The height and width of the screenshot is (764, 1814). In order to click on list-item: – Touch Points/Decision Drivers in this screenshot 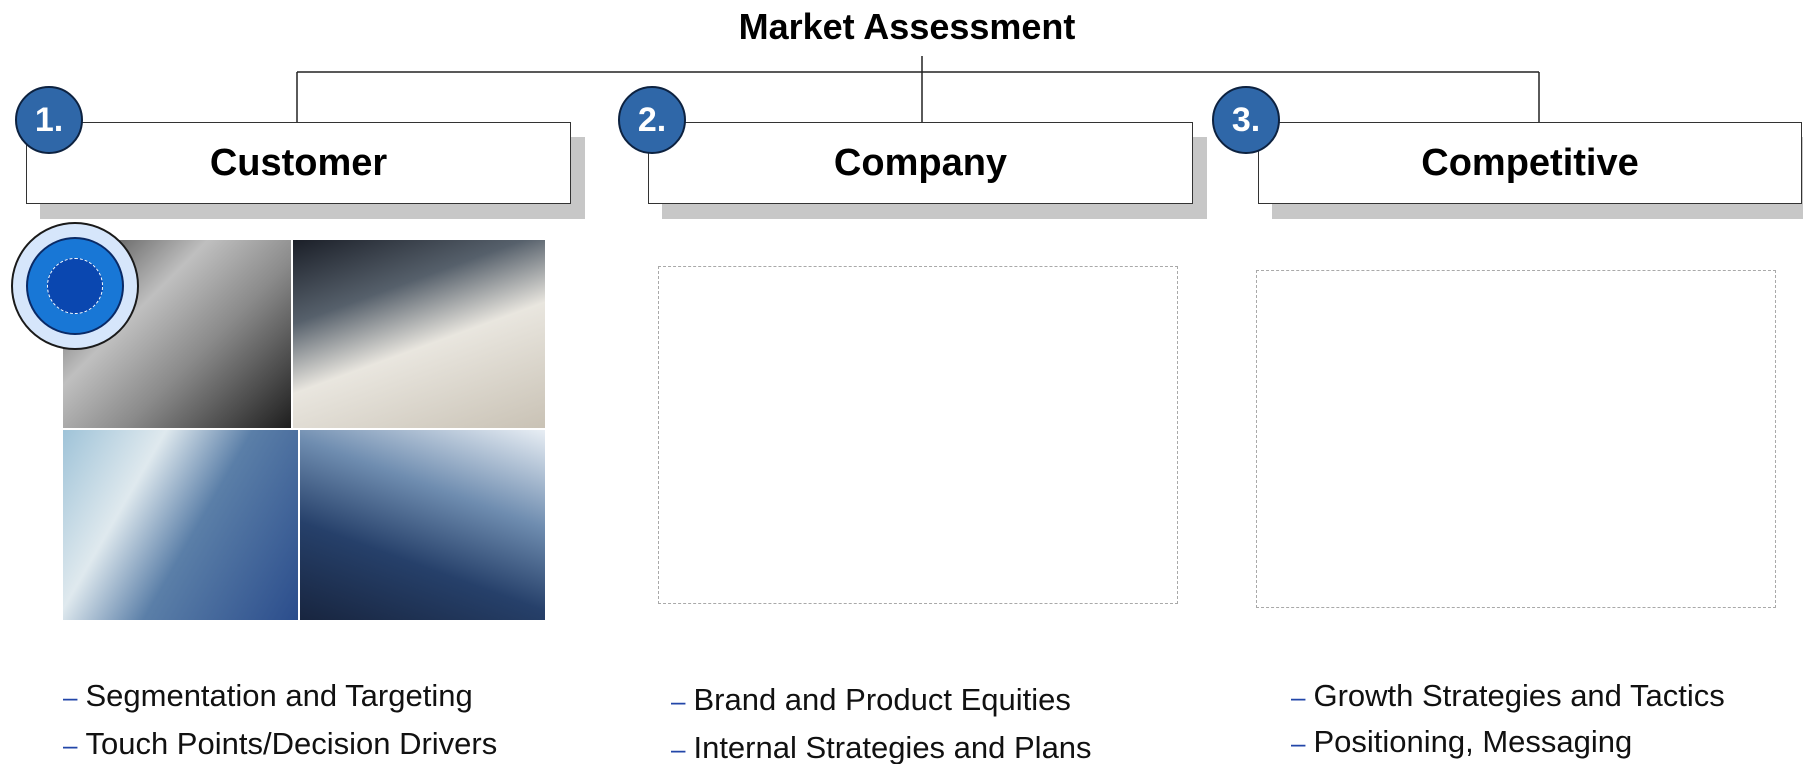, I will do `click(280, 744)`.